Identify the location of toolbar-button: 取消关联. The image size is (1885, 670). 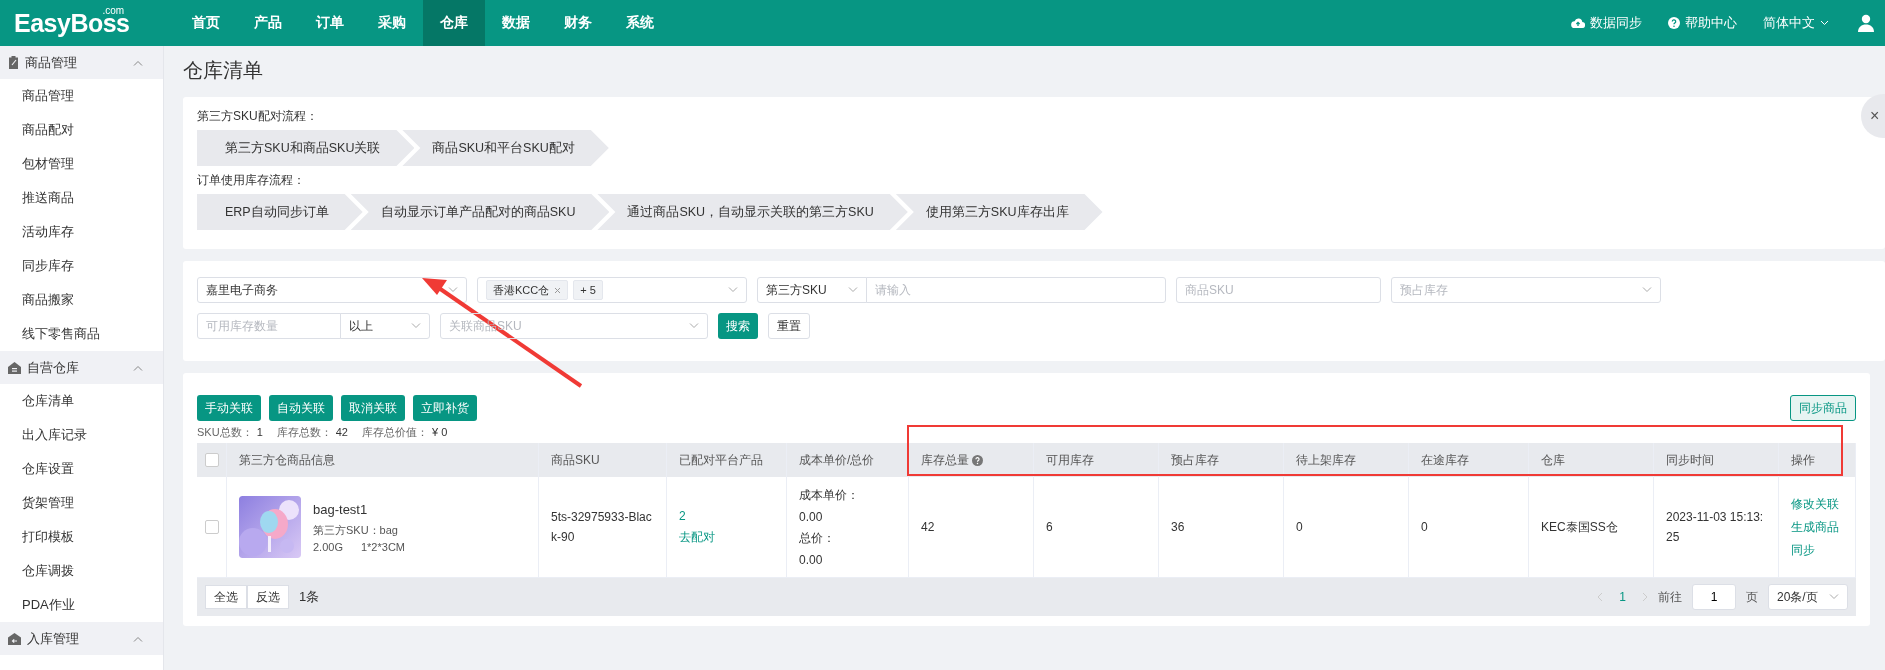
(373, 408).